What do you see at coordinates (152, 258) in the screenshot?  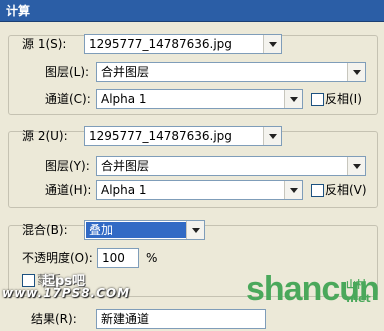 I see `opacity-unit: %` at bounding box center [152, 258].